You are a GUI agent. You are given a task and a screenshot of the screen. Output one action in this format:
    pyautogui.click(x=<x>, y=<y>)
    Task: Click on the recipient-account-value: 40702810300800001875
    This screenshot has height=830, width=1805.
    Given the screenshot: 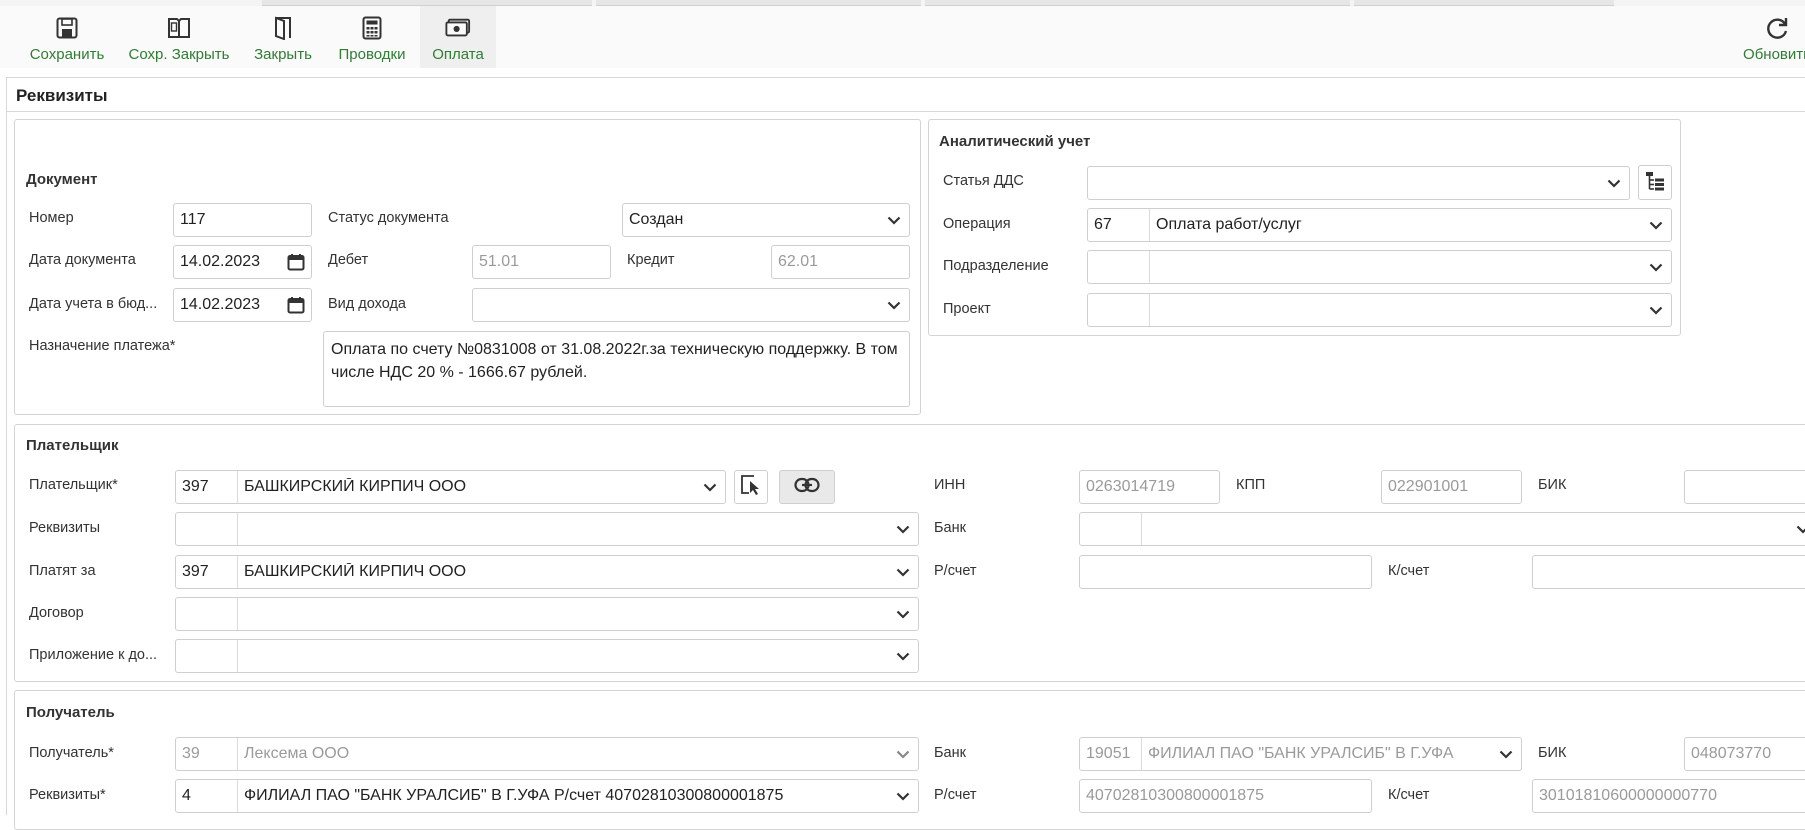 What is the action you would take?
    pyautogui.click(x=1175, y=795)
    